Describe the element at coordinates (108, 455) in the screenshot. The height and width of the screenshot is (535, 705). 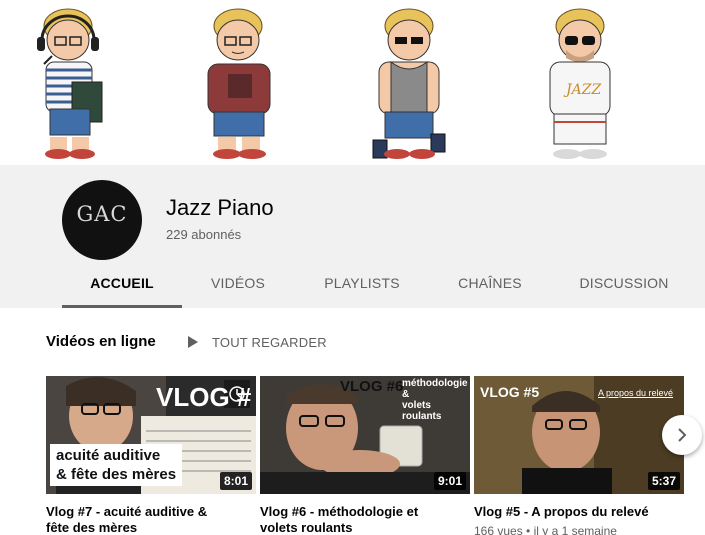
I see `thumbnail-caption-line: acuité auditive` at that location.